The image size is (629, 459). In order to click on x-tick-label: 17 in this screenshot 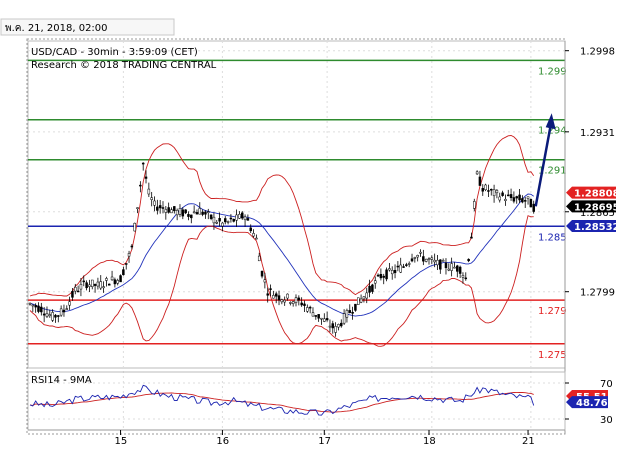, I will do `click(324, 441)`.